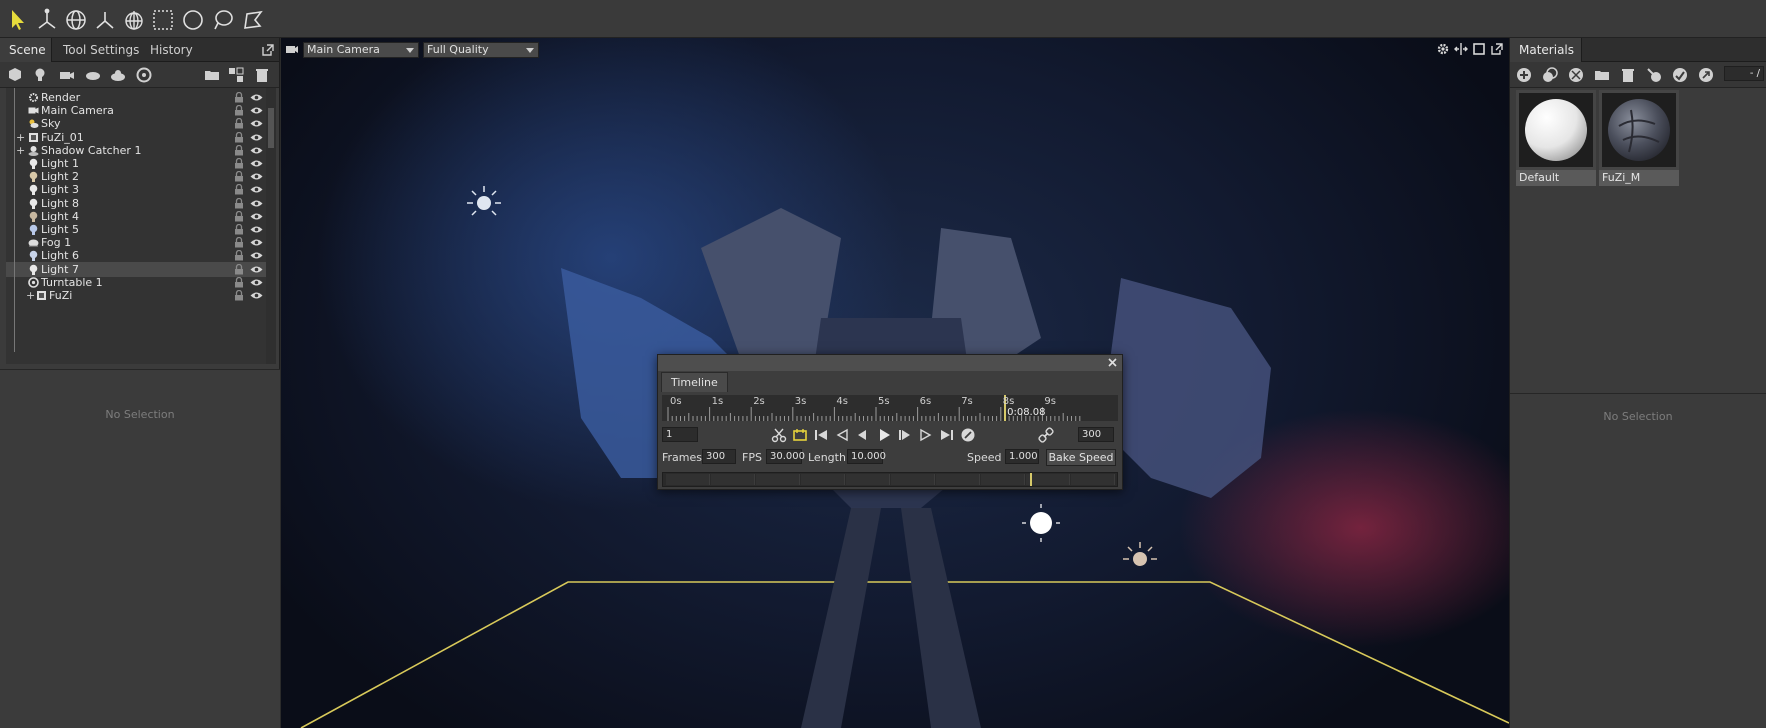 Image resolution: width=1766 pixels, height=728 pixels. Describe the element at coordinates (223, 20) in the screenshot. I see `lasso-icon` at that location.